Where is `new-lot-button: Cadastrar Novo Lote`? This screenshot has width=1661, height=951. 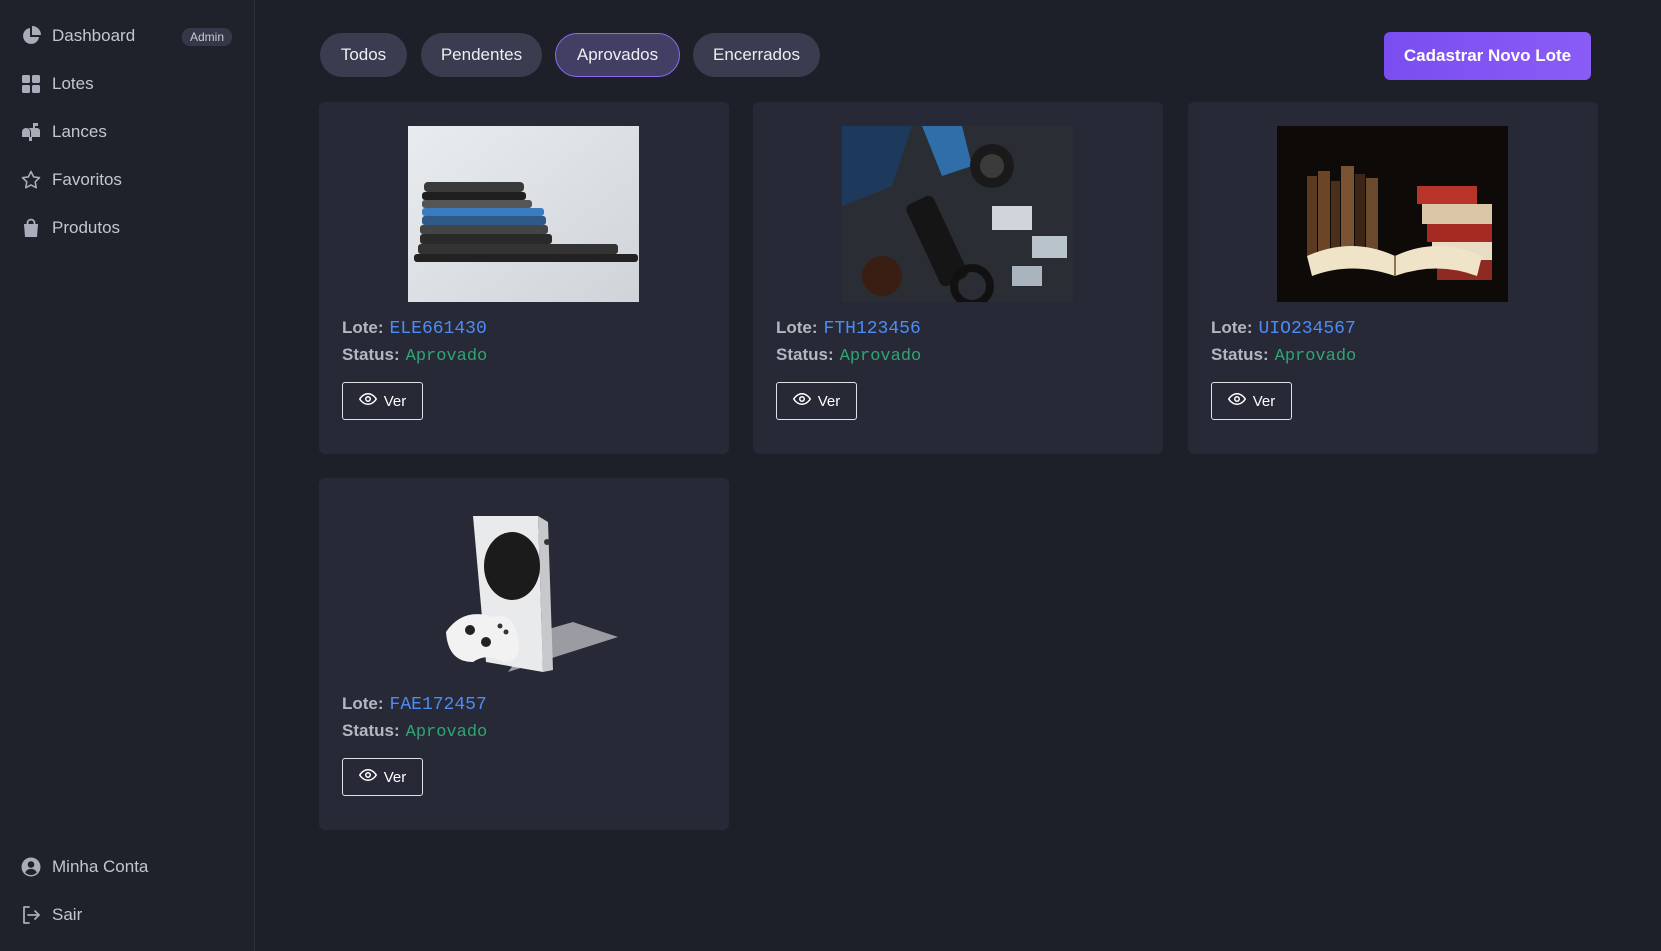
new-lot-button: Cadastrar Novo Lote is located at coordinates (1487, 56).